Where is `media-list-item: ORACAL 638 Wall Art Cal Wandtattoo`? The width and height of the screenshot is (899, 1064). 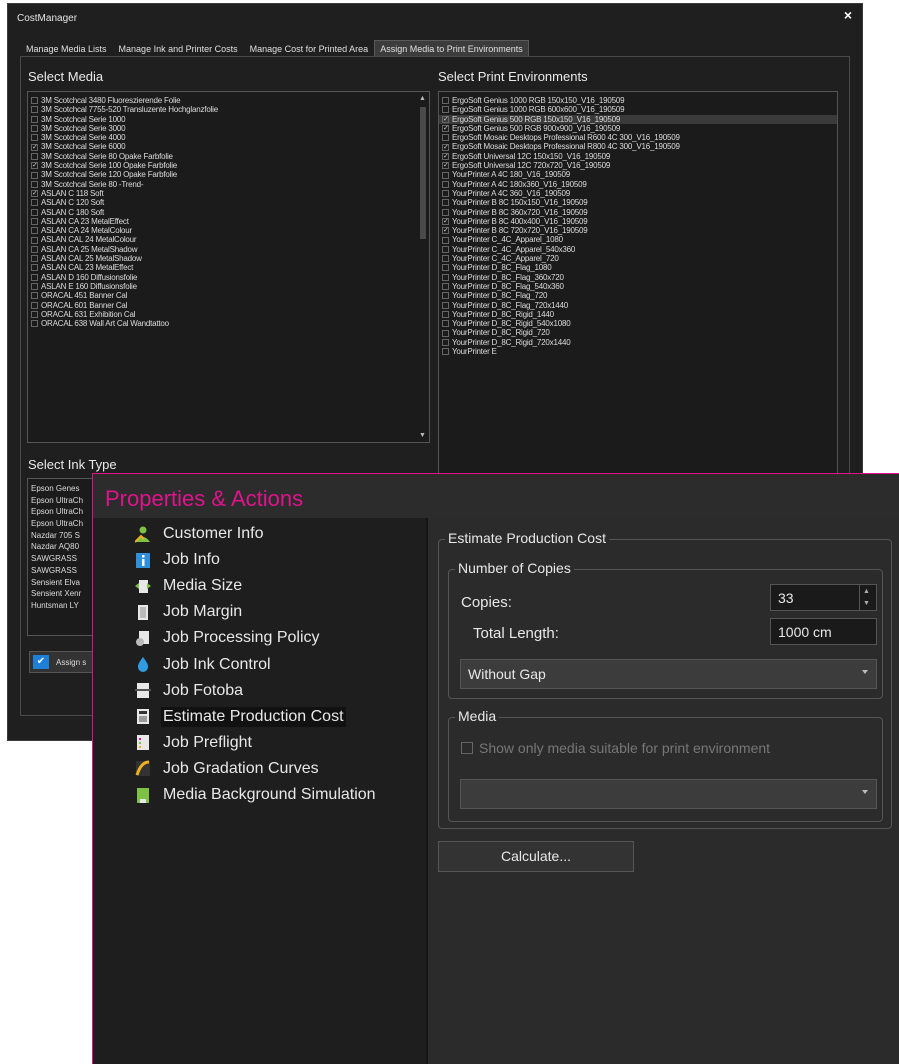
media-list-item: ORACAL 638 Wall Art Cal Wandtattoo is located at coordinates (228, 323).